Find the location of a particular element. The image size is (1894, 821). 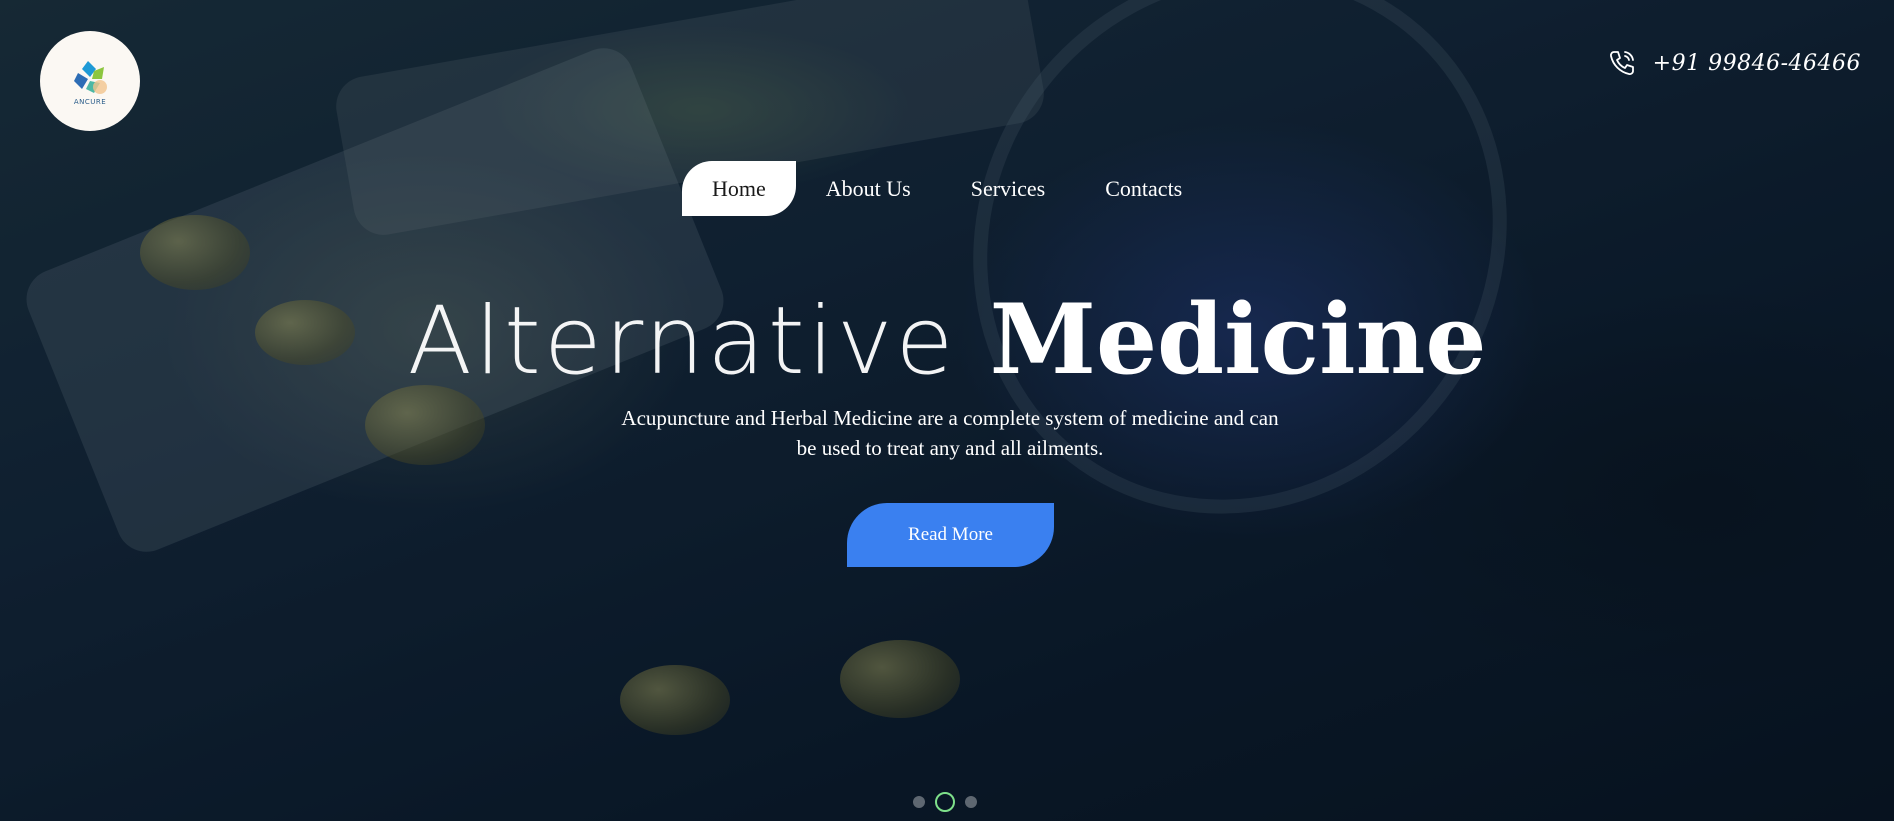

header-phone: +91 99846-46466 is located at coordinates (1734, 63).